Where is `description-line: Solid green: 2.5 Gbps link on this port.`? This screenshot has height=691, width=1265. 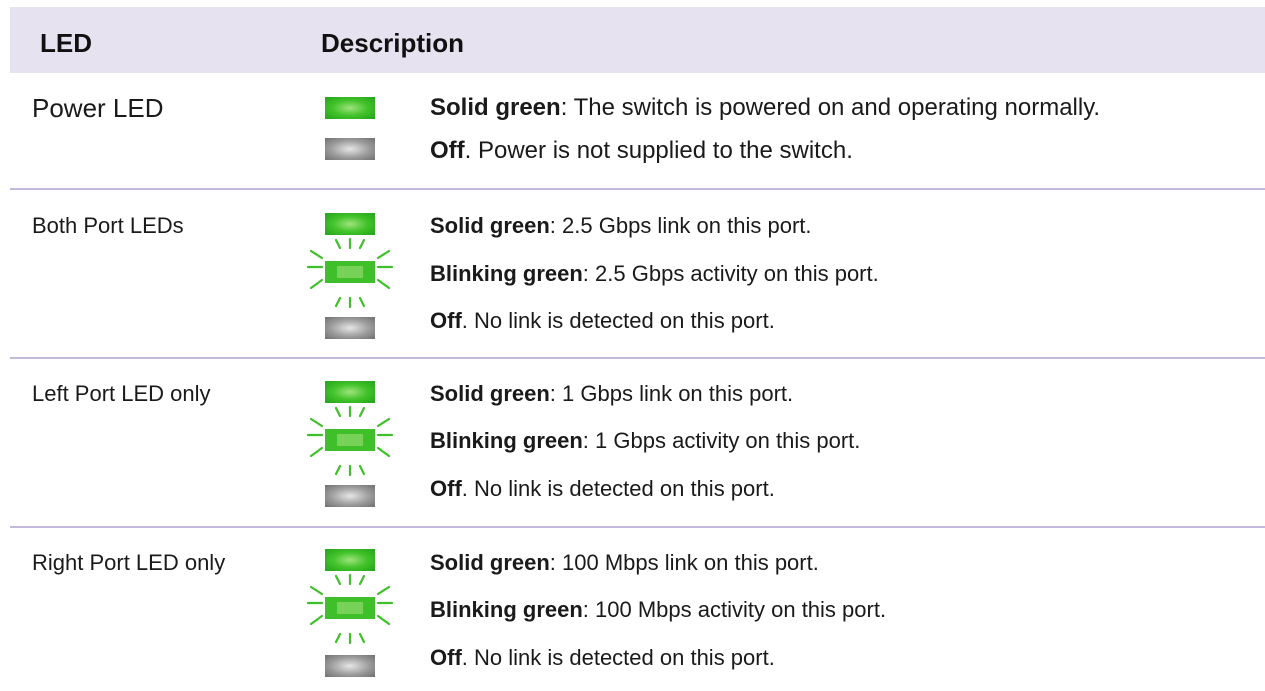
description-line: Solid green: 2.5 Gbps link on this port. is located at coordinates (621, 225).